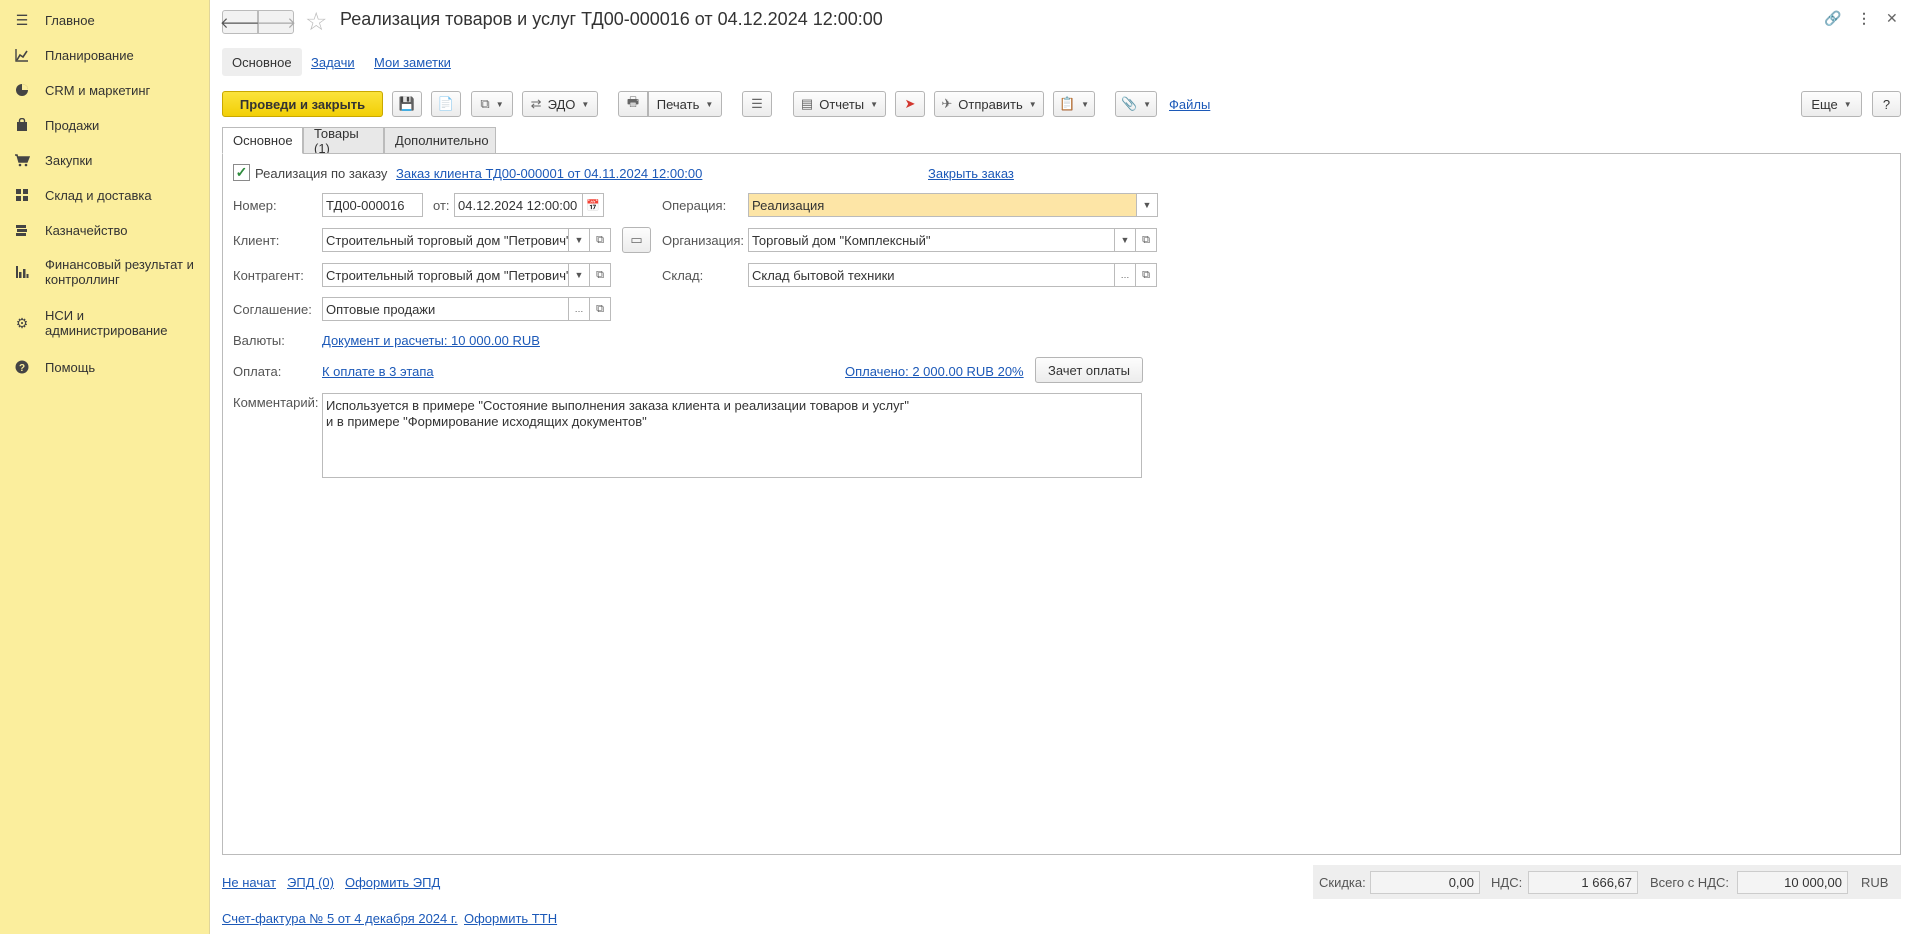 The image size is (1918, 934). What do you see at coordinates (105, 125) in the screenshot?
I see `sidebar-item-sales: Продажи` at bounding box center [105, 125].